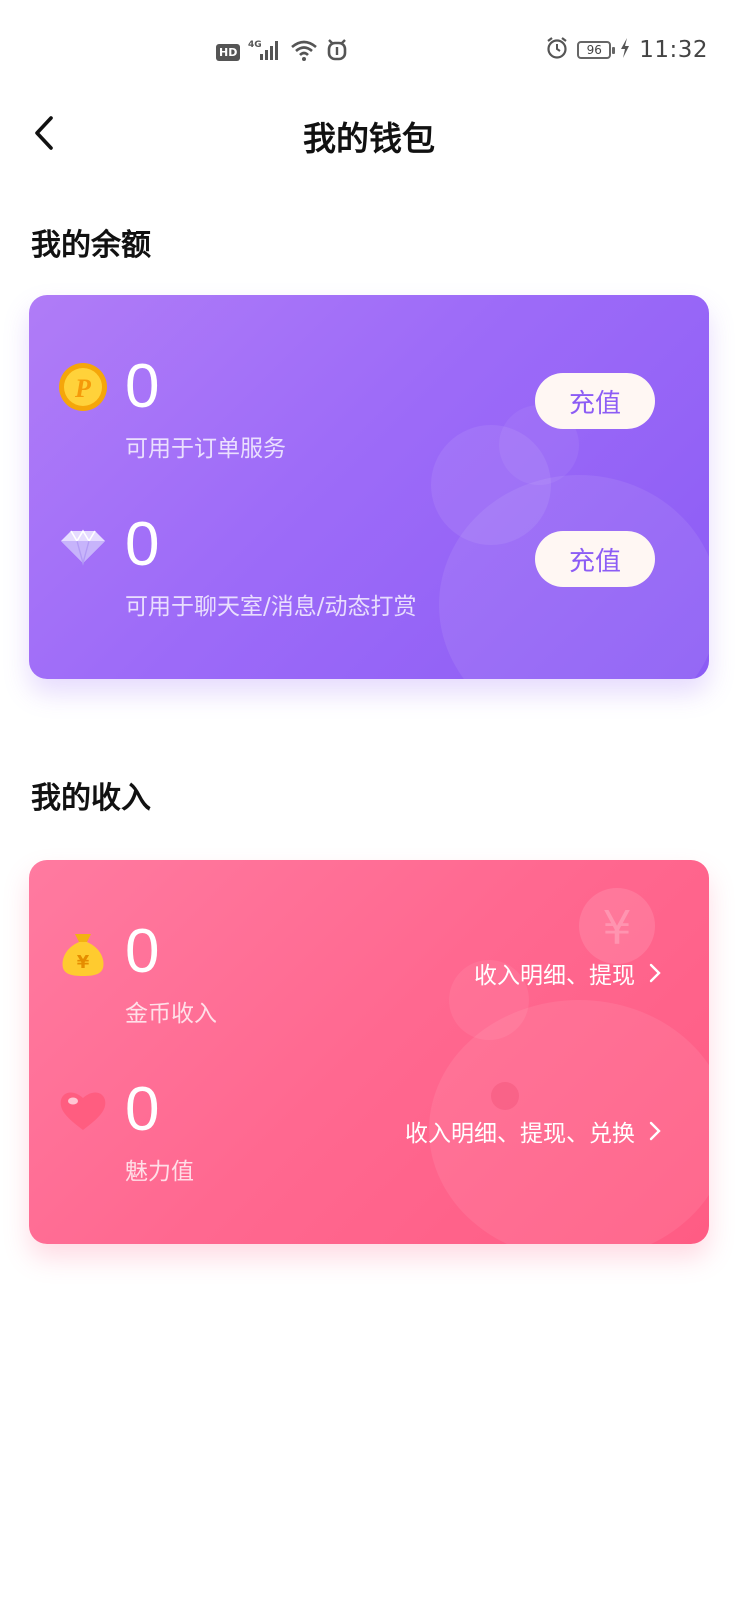  Describe the element at coordinates (142, 544) in the screenshot. I see `diamond-balance-value: 0` at that location.